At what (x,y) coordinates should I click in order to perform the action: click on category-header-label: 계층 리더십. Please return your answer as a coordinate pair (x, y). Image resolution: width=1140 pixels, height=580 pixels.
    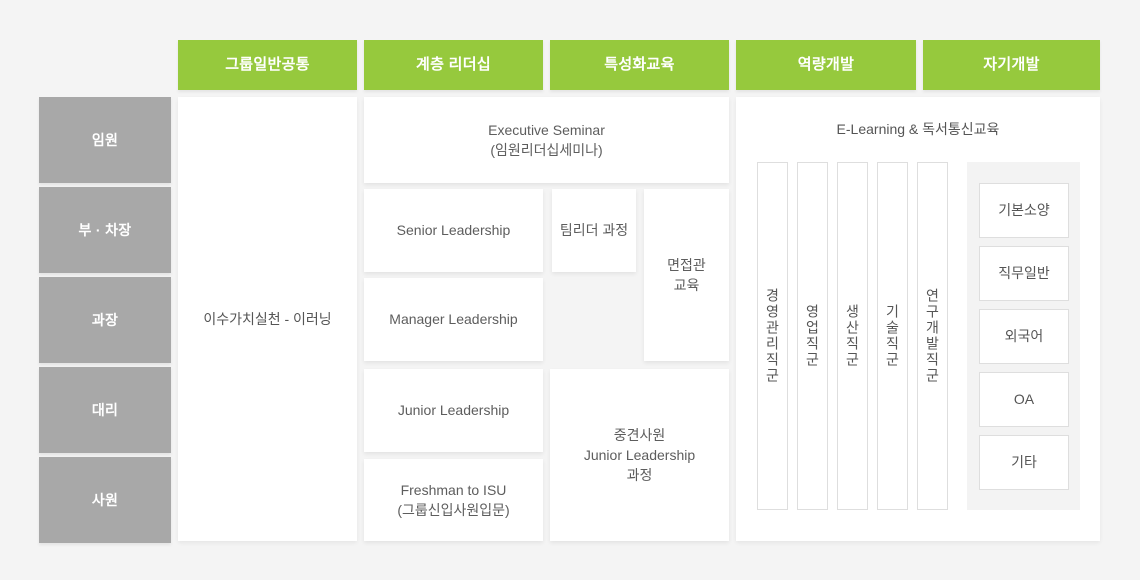
    Looking at the image, I should click on (453, 65).